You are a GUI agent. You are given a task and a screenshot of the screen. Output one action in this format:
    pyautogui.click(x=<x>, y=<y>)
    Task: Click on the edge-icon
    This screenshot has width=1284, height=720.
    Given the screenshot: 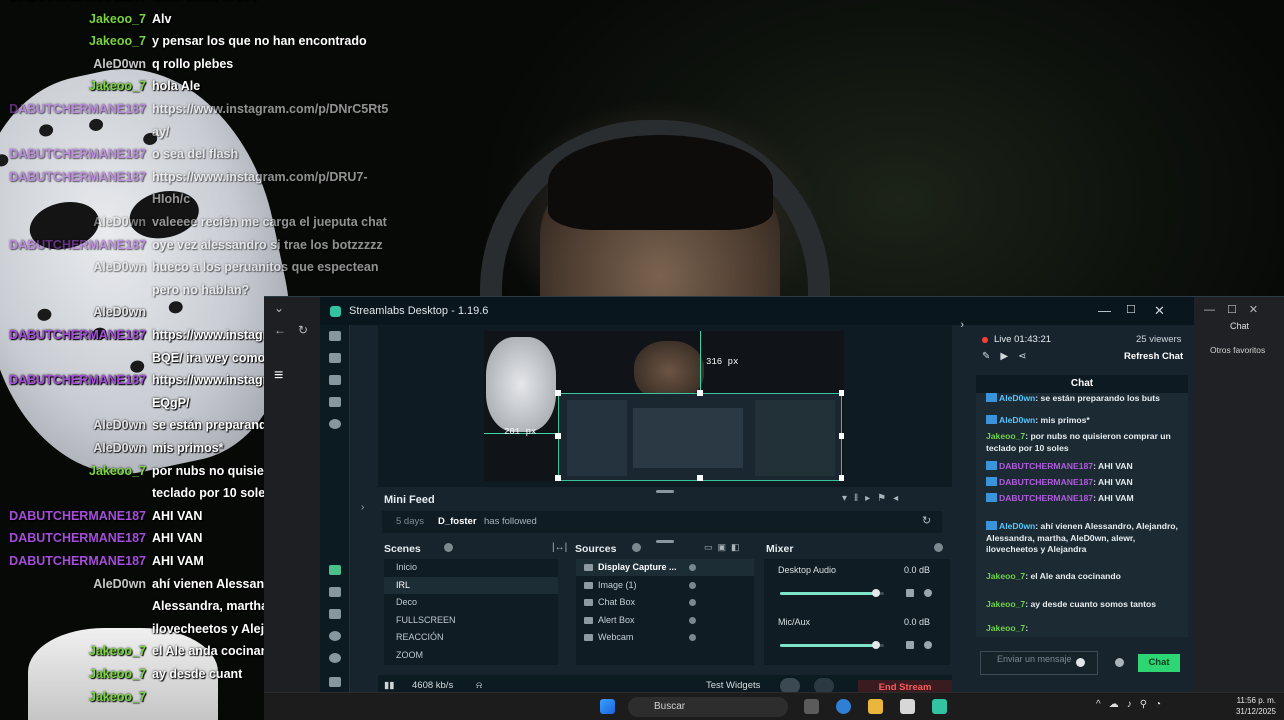 What is the action you would take?
    pyautogui.click(x=843, y=706)
    